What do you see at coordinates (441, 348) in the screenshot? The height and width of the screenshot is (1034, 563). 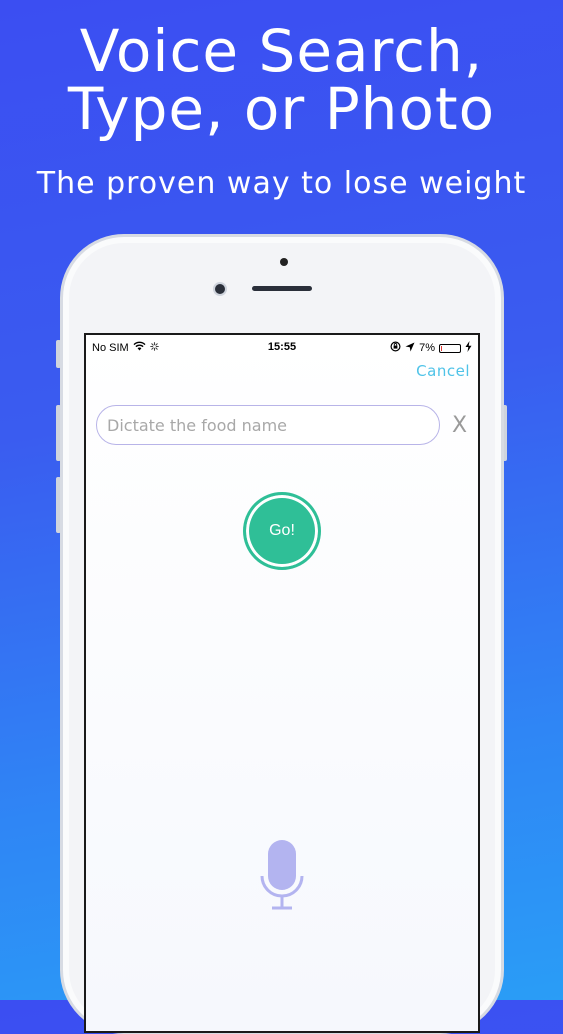 I see `battery-level-fill` at bounding box center [441, 348].